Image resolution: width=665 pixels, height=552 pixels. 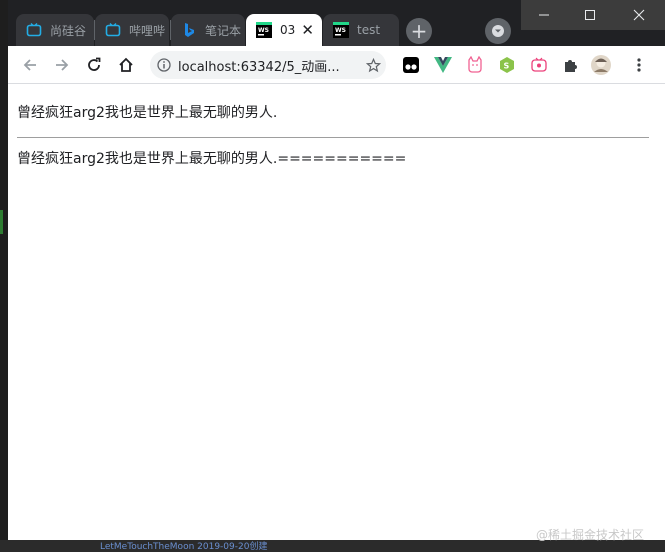 What do you see at coordinates (419, 31) in the screenshot?
I see `new-tab-button: +` at bounding box center [419, 31].